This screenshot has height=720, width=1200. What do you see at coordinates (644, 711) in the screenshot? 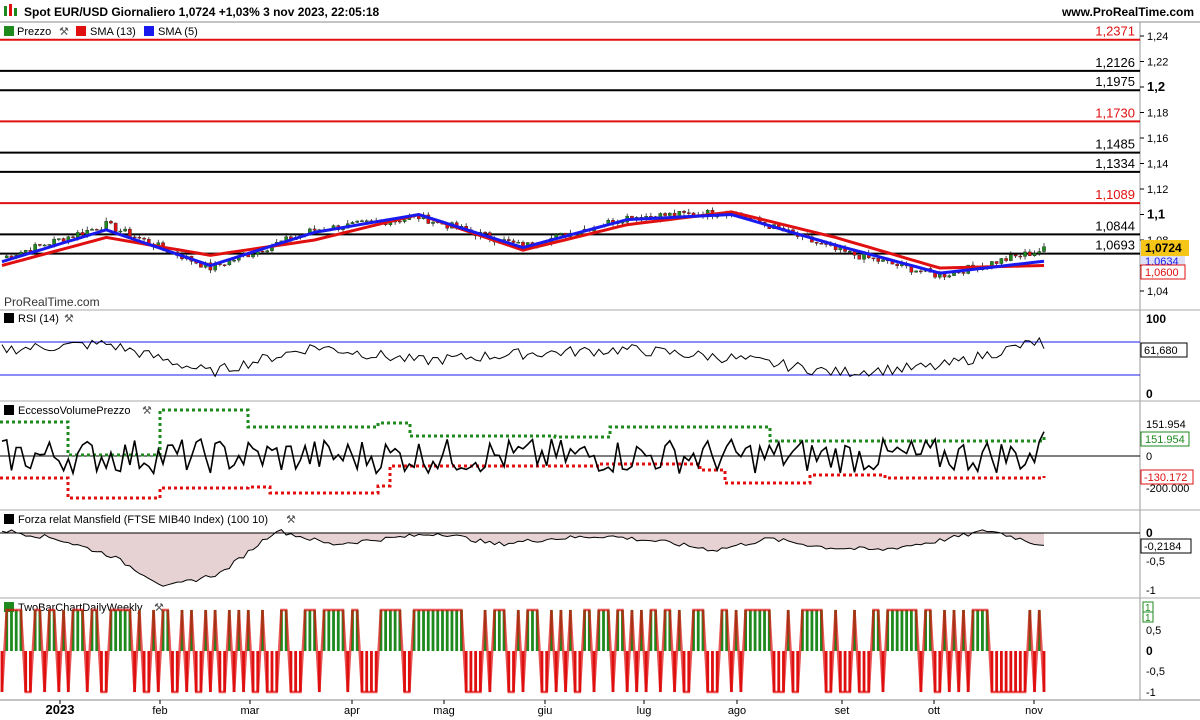
I see `x-axis-label: lug` at bounding box center [644, 711].